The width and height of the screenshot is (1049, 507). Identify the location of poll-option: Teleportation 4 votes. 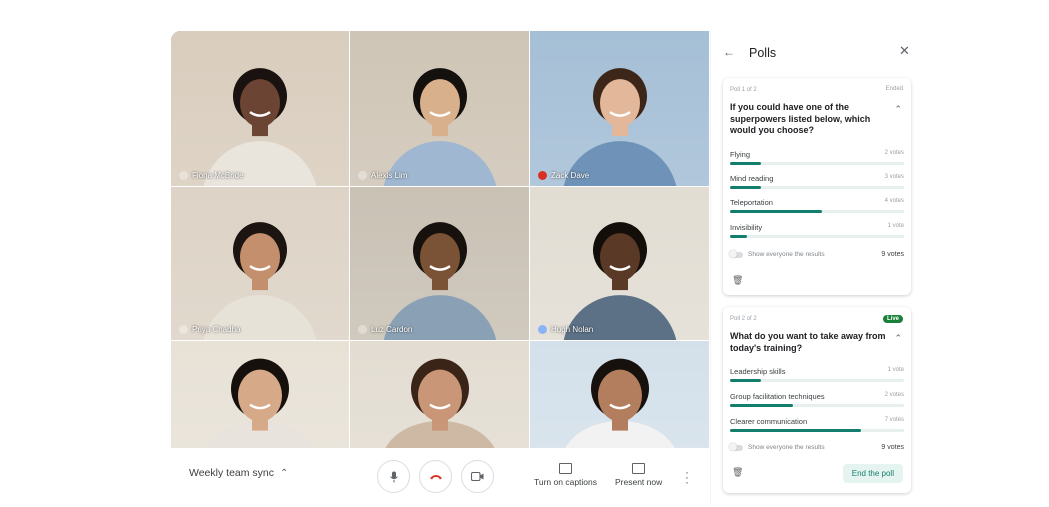
(817, 205).